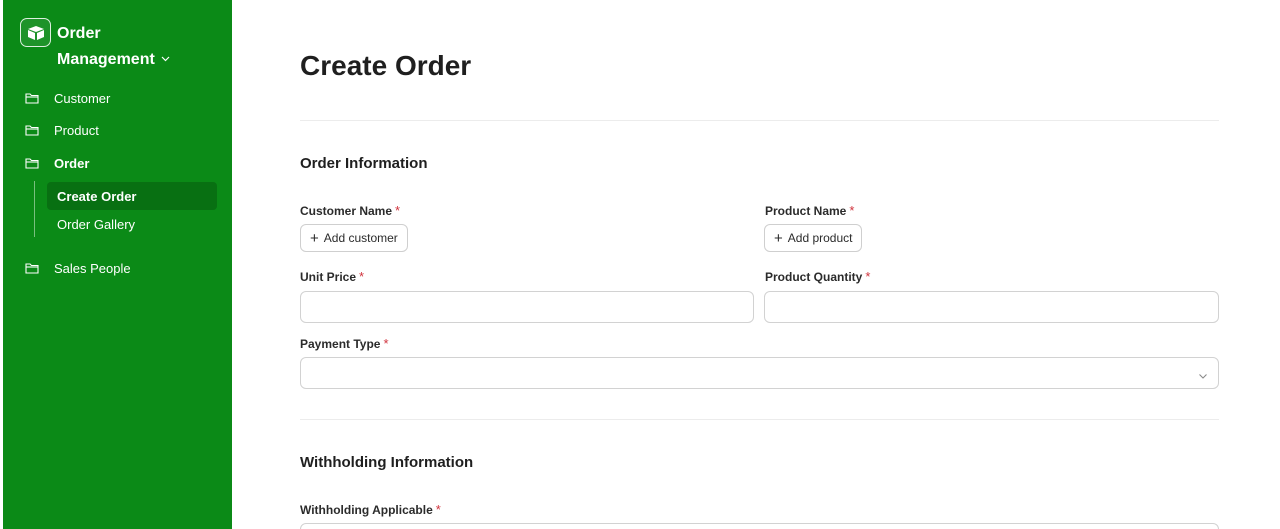  I want to click on app-switcher: Order Management, so click(95, 43).